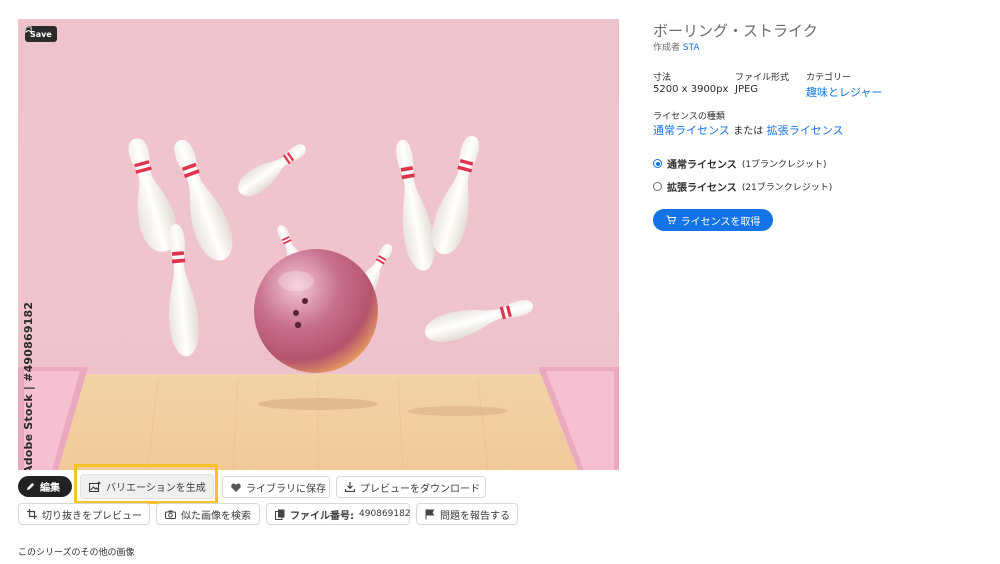 Image resolution: width=1000 pixels, height=564 pixels. Describe the element at coordinates (829, 78) in the screenshot. I see `category-label: カテゴリー` at that location.